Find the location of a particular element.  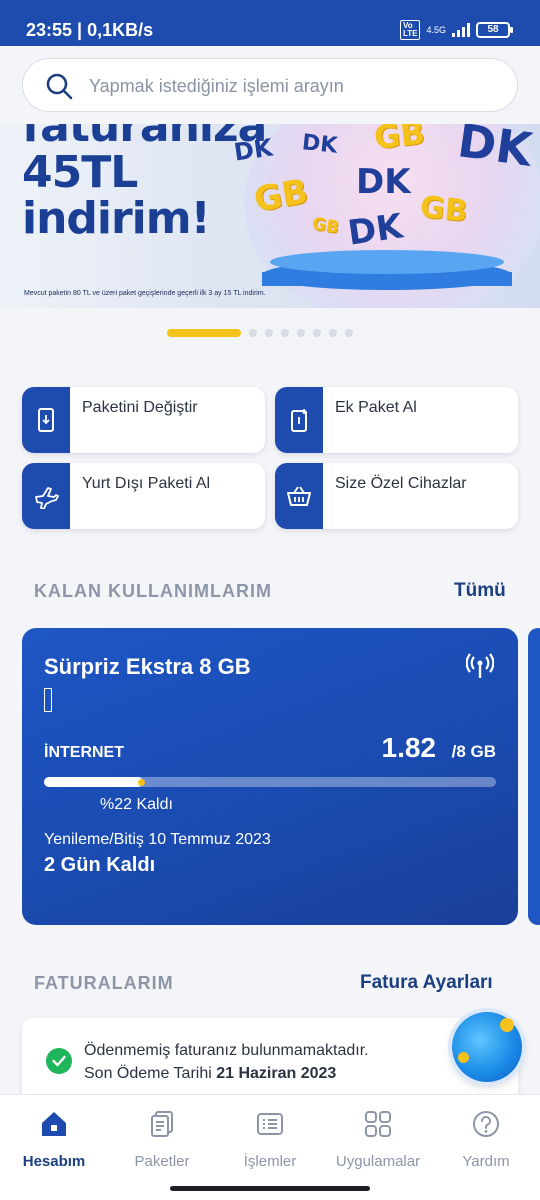

assistant-bubble is located at coordinates (487, 1047).